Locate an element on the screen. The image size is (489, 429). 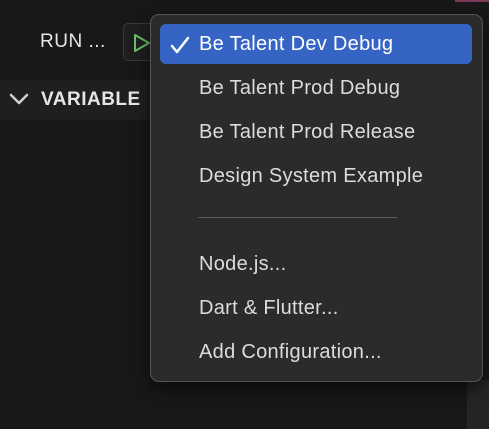
menu-item-label: Design System Example is located at coordinates (311, 176).